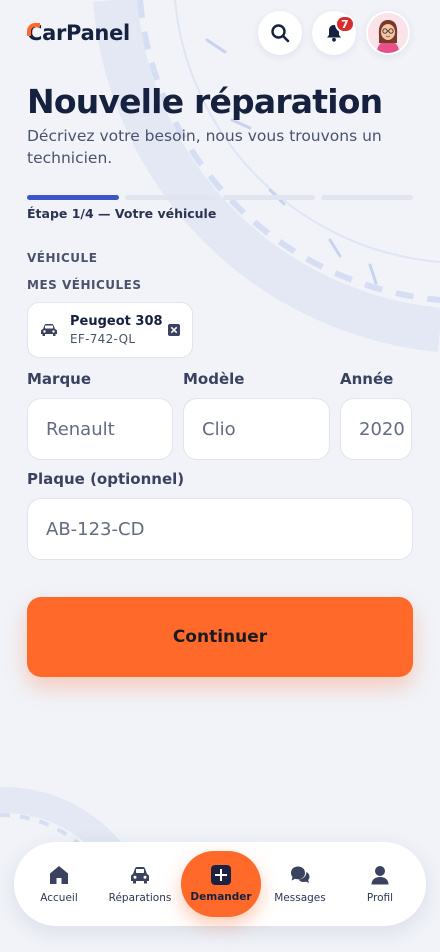 The width and height of the screenshot is (440, 952). Describe the element at coordinates (119, 330) in the screenshot. I see `saved-vehicle-info: Peugeot 308 EF-742-QL` at that location.